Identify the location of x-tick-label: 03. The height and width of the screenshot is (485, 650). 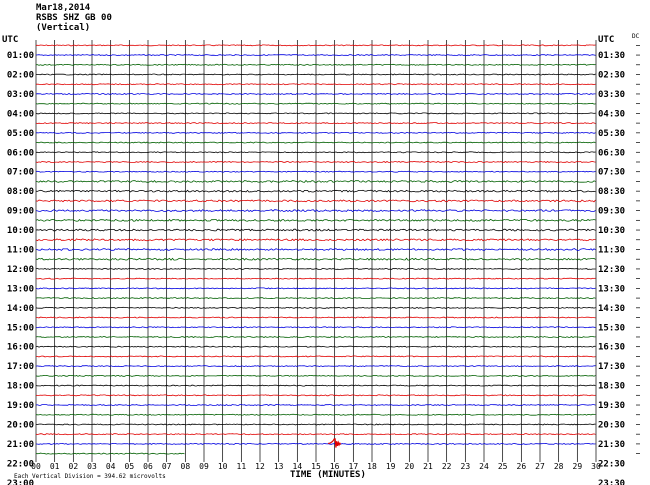
(92, 466).